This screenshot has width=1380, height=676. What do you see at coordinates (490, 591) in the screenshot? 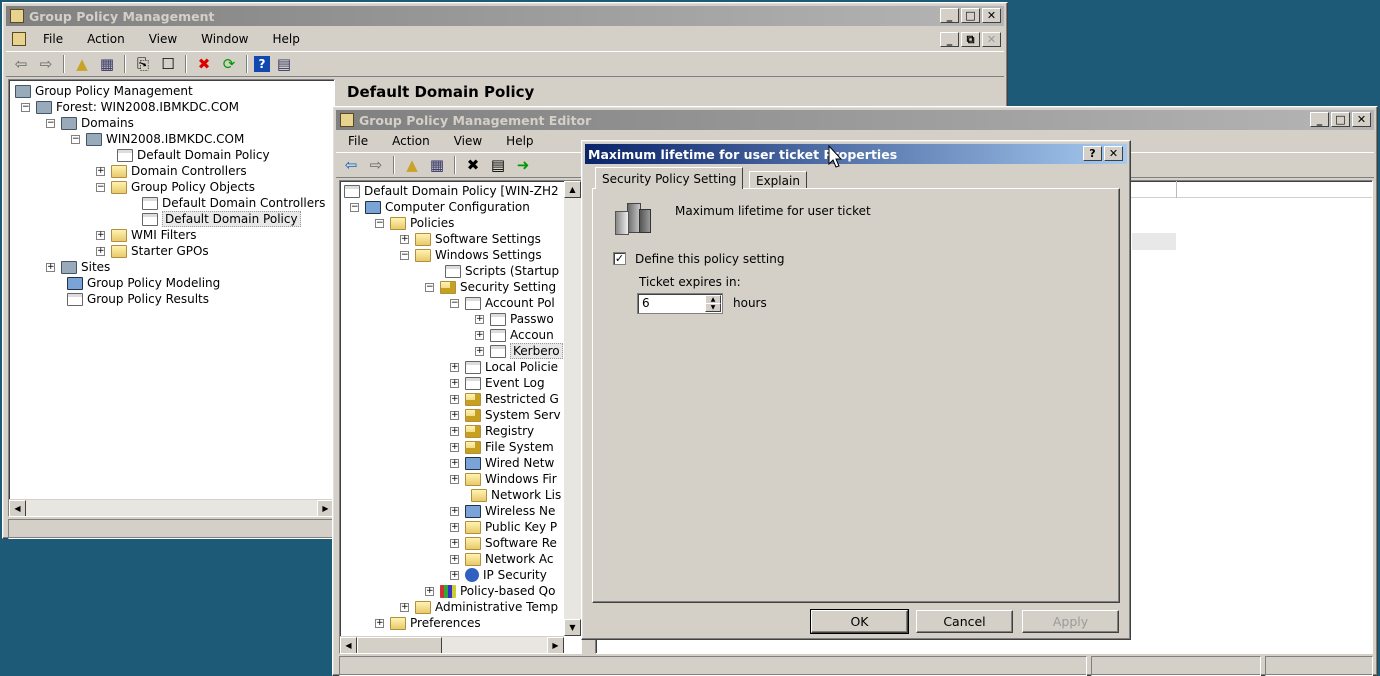
I see `tree-item-qos: + Policy-based Qo` at bounding box center [490, 591].